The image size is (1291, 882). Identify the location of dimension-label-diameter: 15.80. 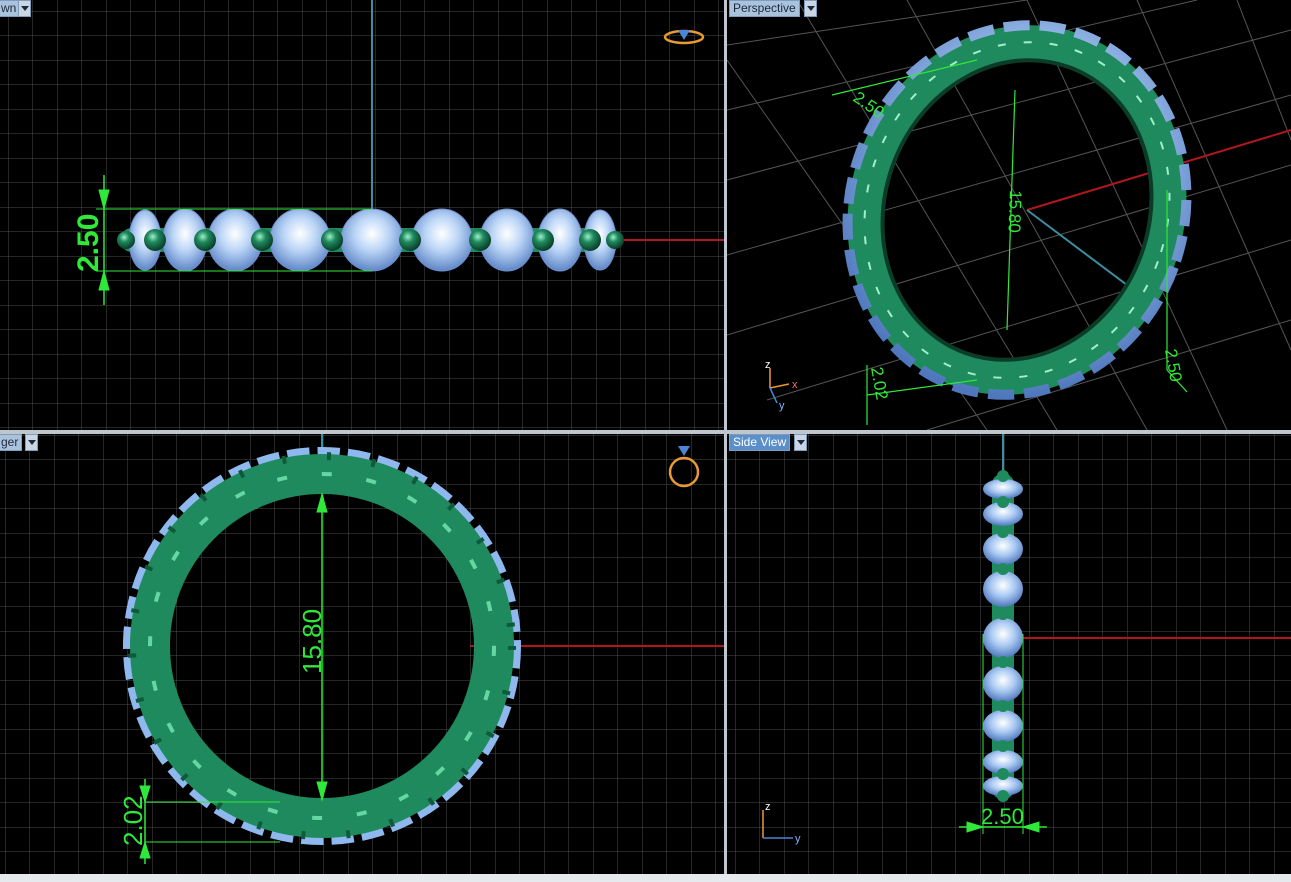
(312, 641).